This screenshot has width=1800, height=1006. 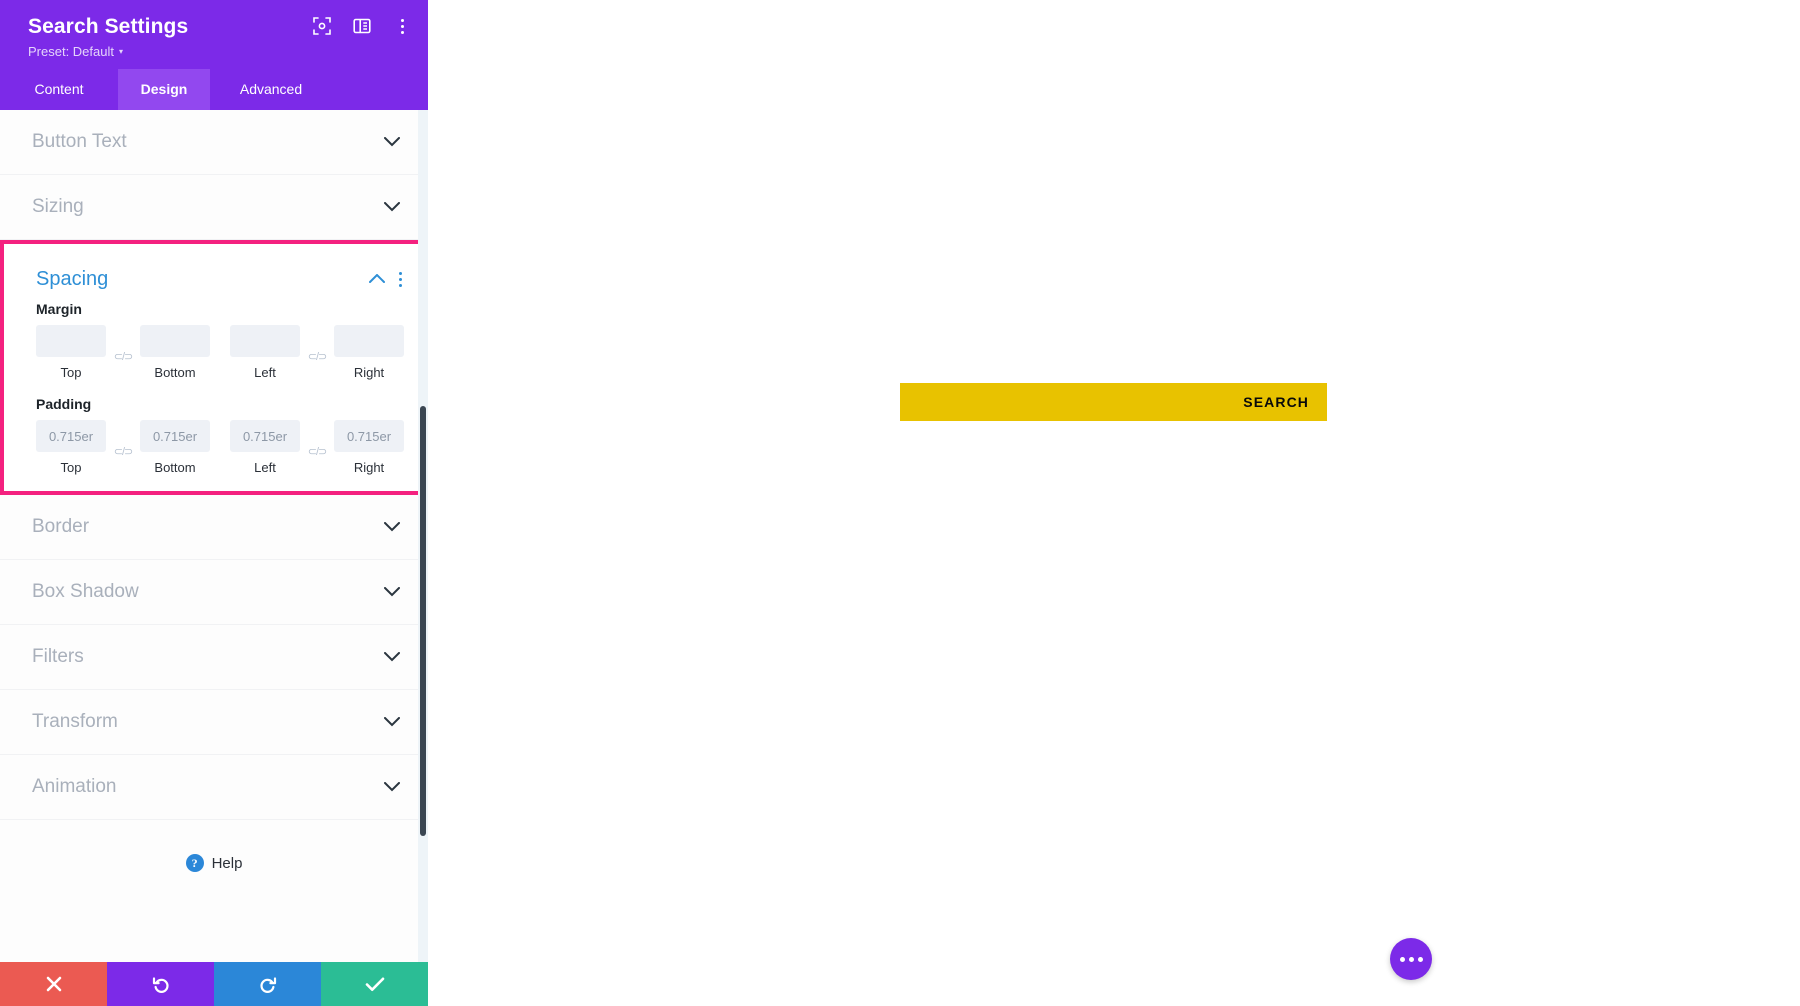 I want to click on padding-bottom-cell: Bottom, so click(x=175, y=447).